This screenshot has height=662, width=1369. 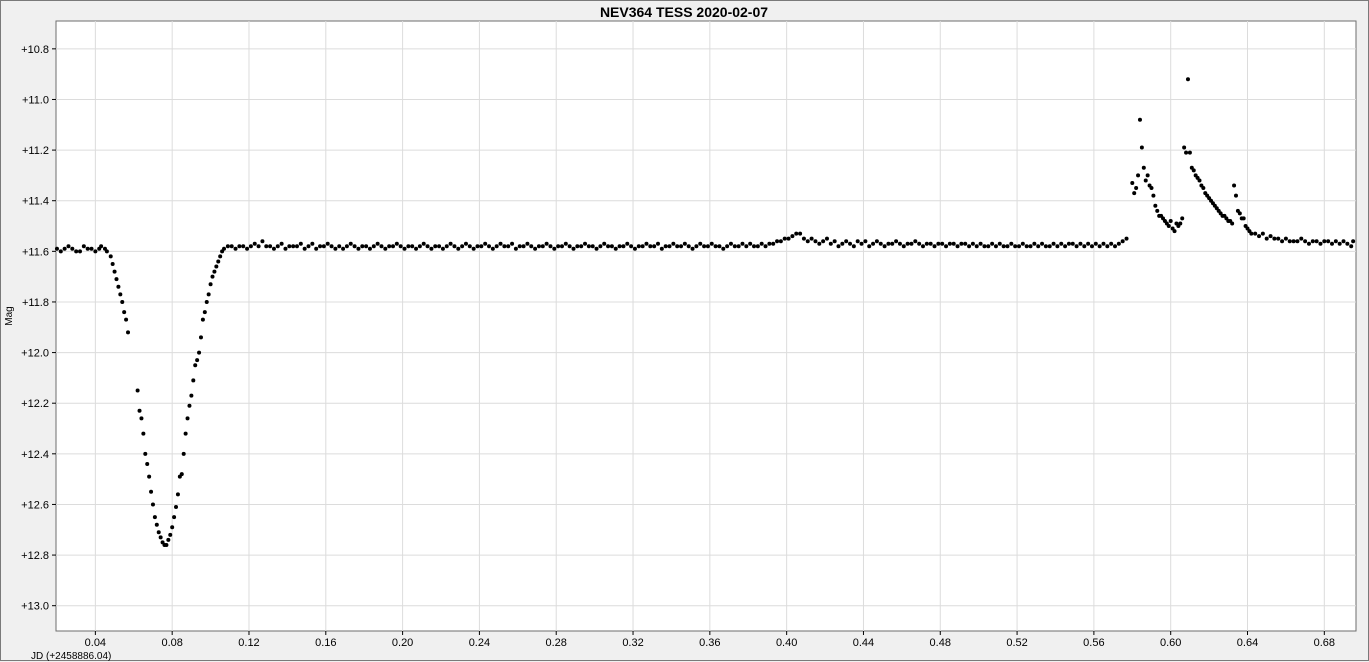 What do you see at coordinates (171, 643) in the screenshot?
I see `x-tick-label: 0.08` at bounding box center [171, 643].